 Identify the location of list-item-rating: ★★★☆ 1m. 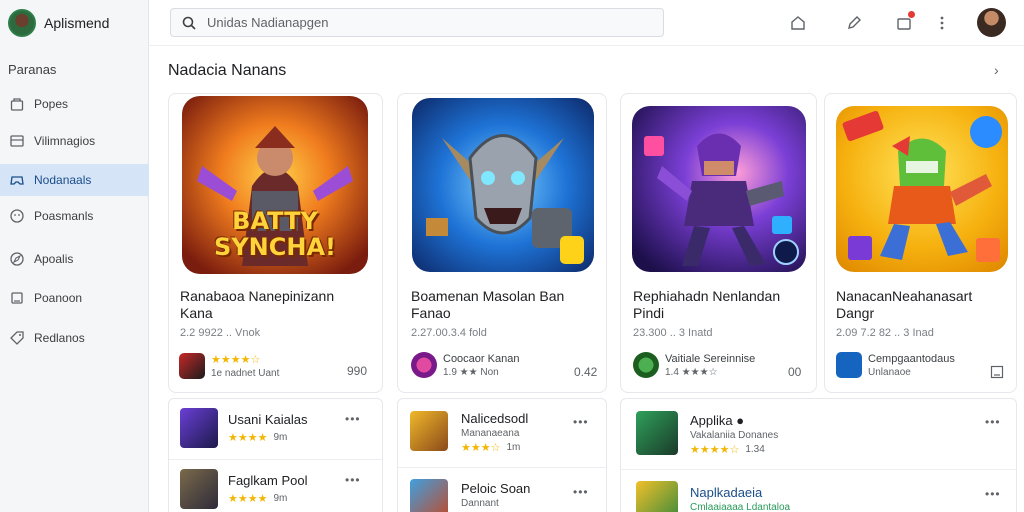
(491, 448).